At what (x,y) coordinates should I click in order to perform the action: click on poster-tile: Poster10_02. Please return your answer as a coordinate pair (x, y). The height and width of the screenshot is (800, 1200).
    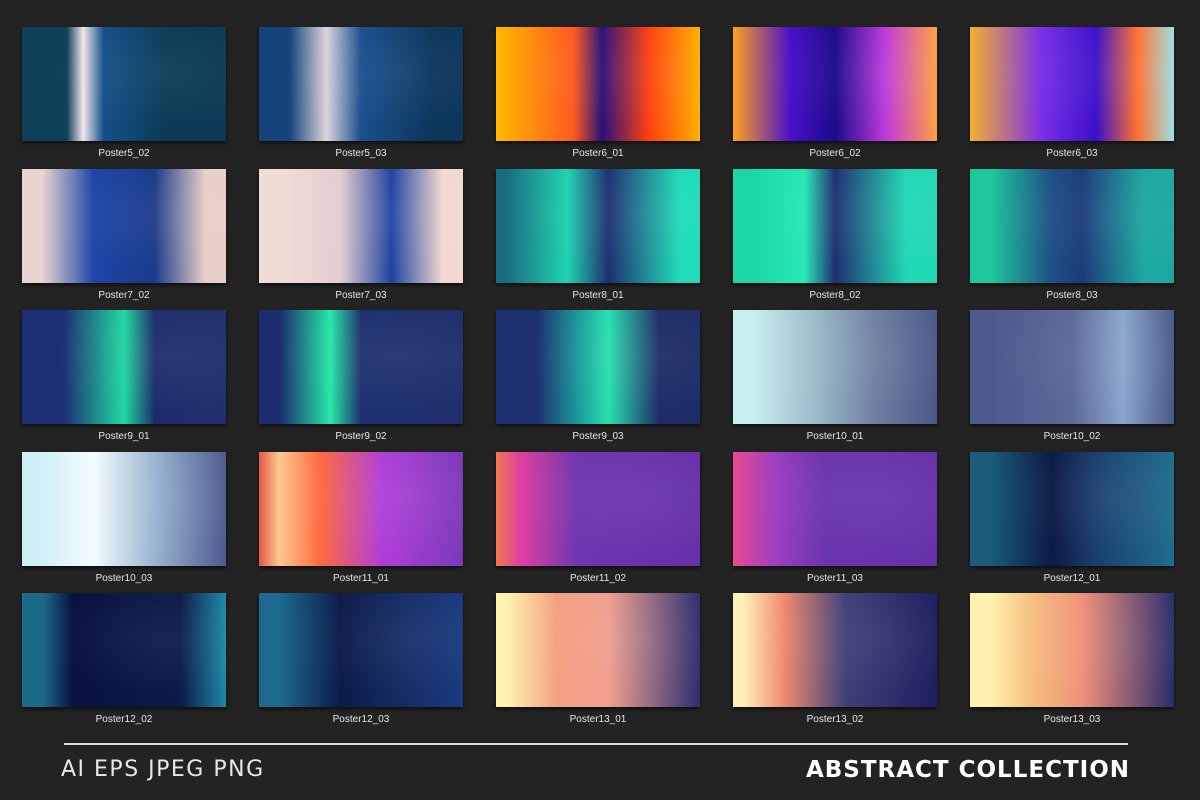
    Looking at the image, I should click on (1072, 376).